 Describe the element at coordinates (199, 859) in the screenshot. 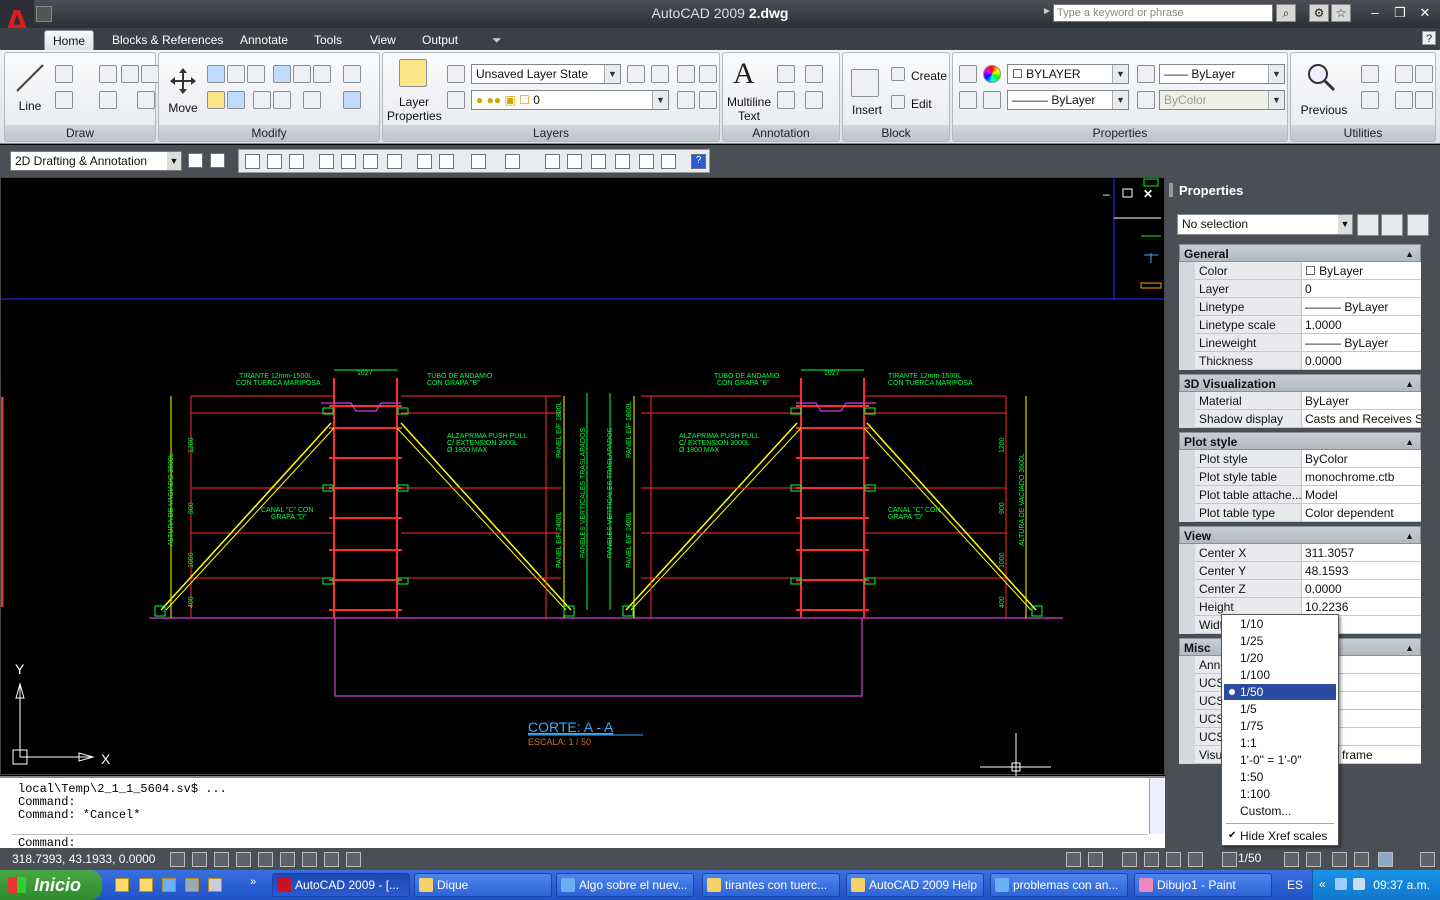

I see `grid-display-icon` at that location.